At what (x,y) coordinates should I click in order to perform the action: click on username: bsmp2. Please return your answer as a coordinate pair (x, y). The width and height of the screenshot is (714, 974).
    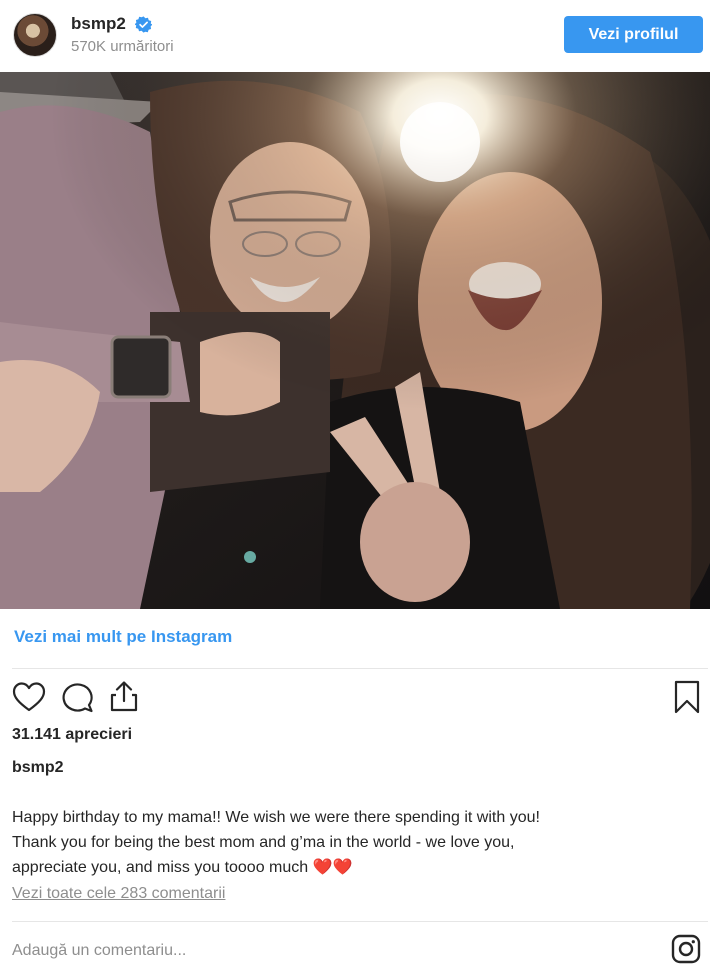
    Looking at the image, I should click on (98, 24).